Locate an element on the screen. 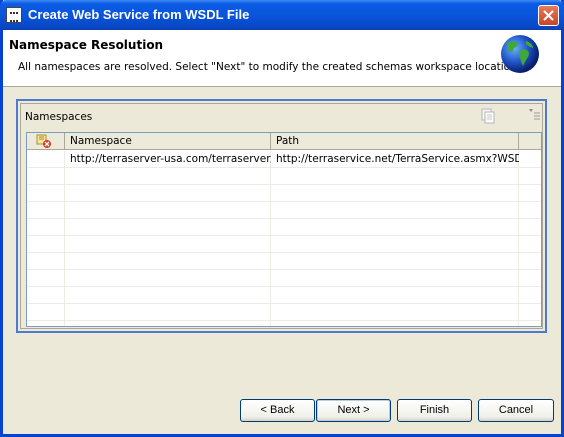 Image resolution: width=564 pixels, height=437 pixels. view-menu-icon is located at coordinates (534, 115).